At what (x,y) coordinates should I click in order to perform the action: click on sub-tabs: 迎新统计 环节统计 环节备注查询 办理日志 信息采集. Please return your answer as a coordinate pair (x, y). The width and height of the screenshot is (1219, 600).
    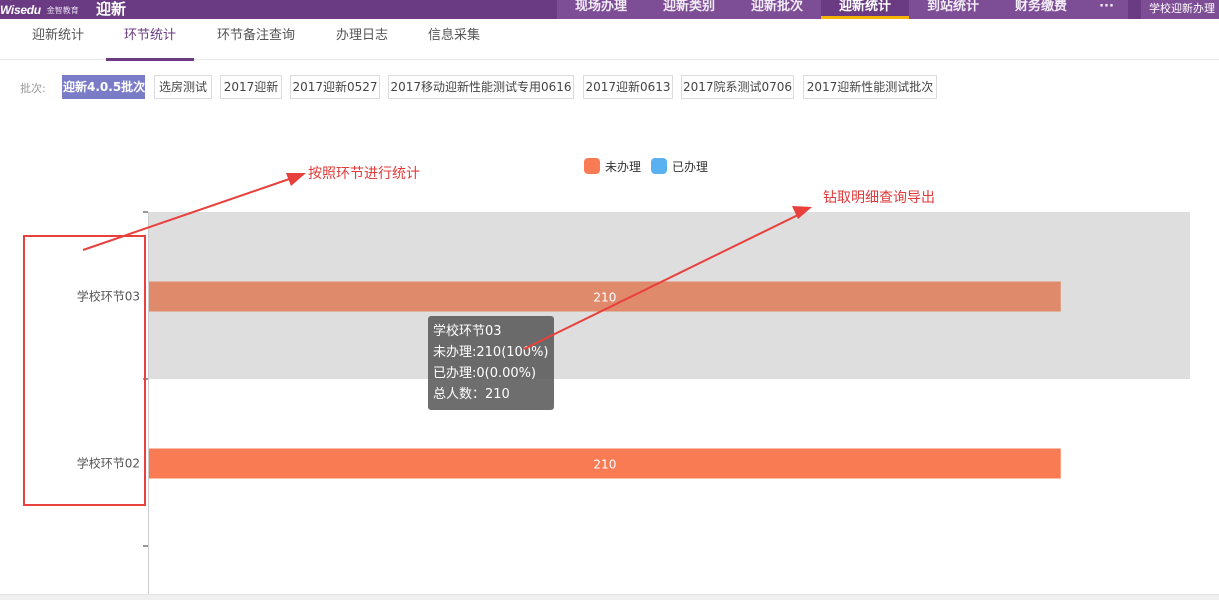
    Looking at the image, I should click on (609, 40).